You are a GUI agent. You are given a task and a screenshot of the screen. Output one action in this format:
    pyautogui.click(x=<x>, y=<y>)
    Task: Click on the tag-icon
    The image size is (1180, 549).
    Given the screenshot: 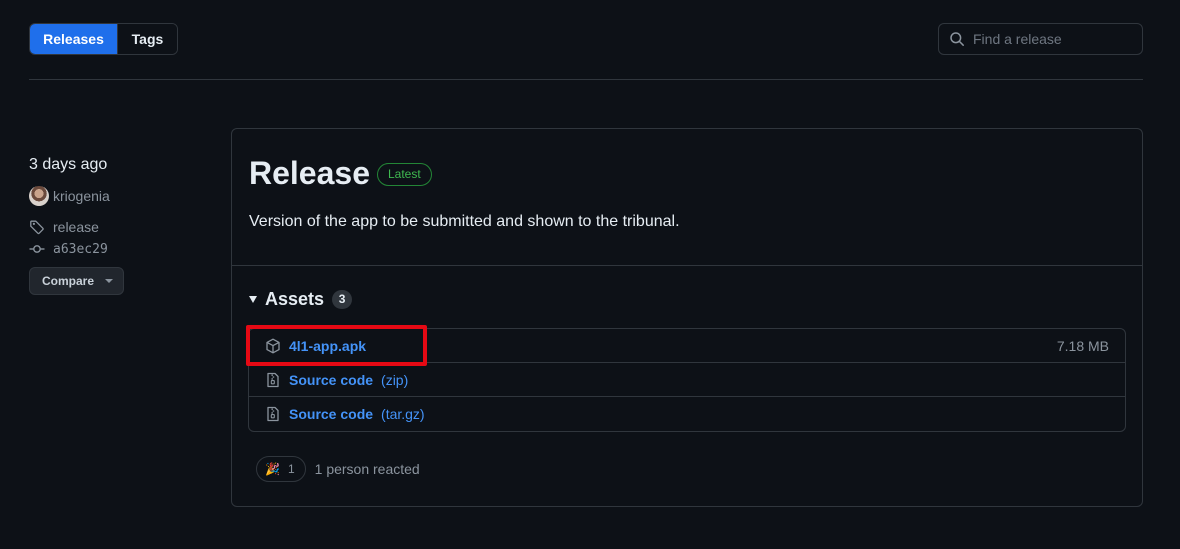 What is the action you would take?
    pyautogui.click(x=37, y=227)
    